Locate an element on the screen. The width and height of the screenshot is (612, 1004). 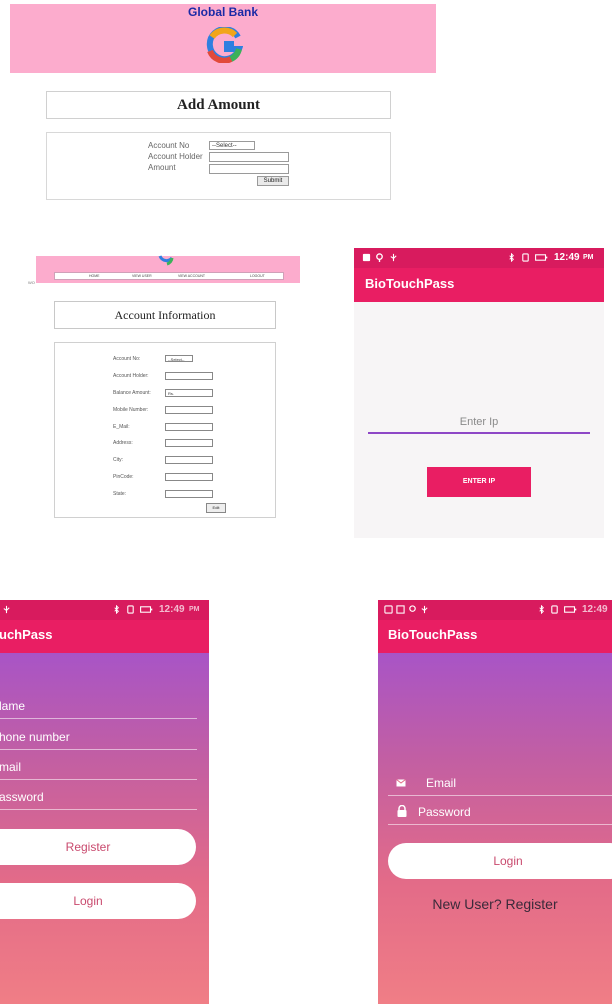
page-title: Add Amount is located at coordinates (218, 105).